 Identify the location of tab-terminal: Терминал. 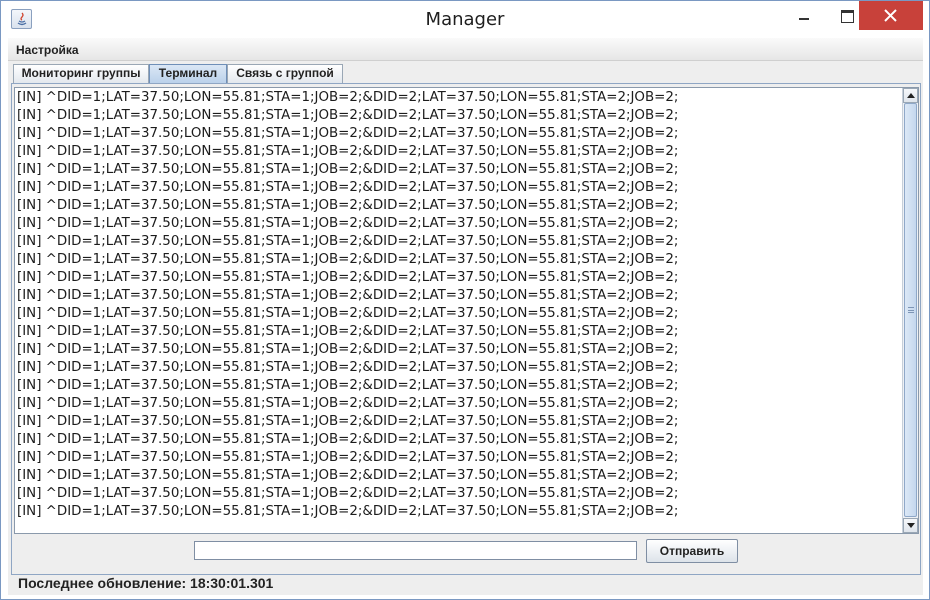
(188, 74).